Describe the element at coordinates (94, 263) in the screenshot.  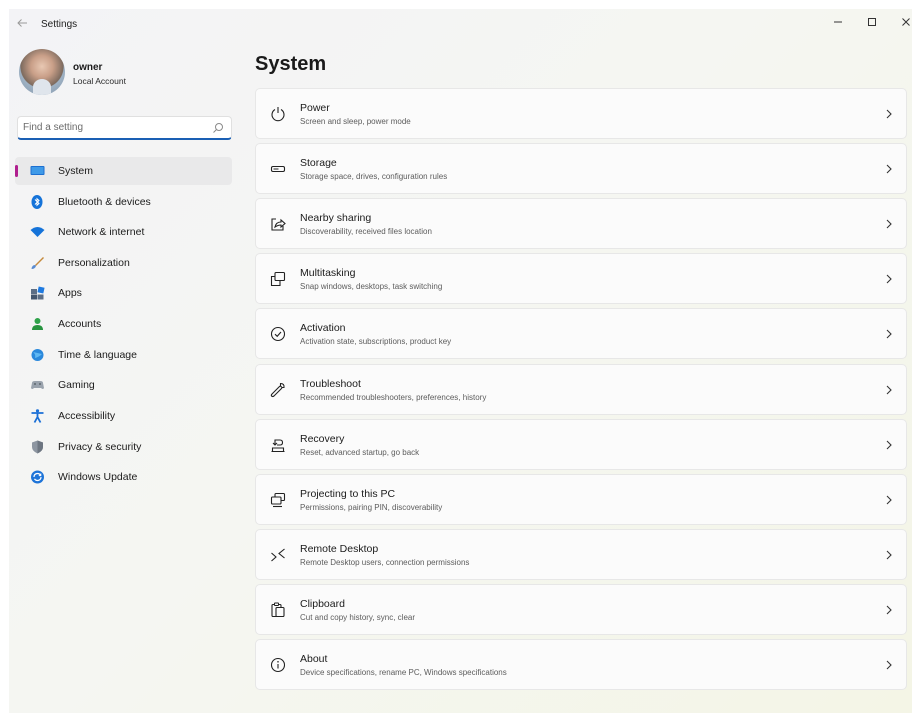
I see `sidebar-item-label: Personalization` at that location.